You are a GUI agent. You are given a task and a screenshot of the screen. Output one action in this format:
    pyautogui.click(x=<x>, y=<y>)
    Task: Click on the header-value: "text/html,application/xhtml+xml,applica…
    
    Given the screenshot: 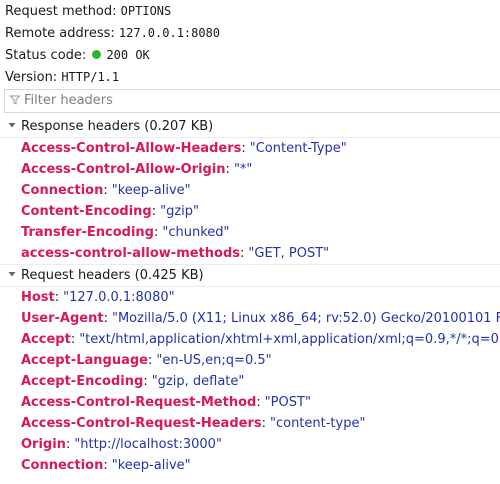 What is the action you would take?
    pyautogui.click(x=289, y=339)
    